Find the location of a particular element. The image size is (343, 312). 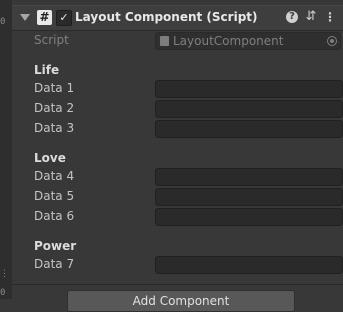

data-1-input is located at coordinates (249, 89).